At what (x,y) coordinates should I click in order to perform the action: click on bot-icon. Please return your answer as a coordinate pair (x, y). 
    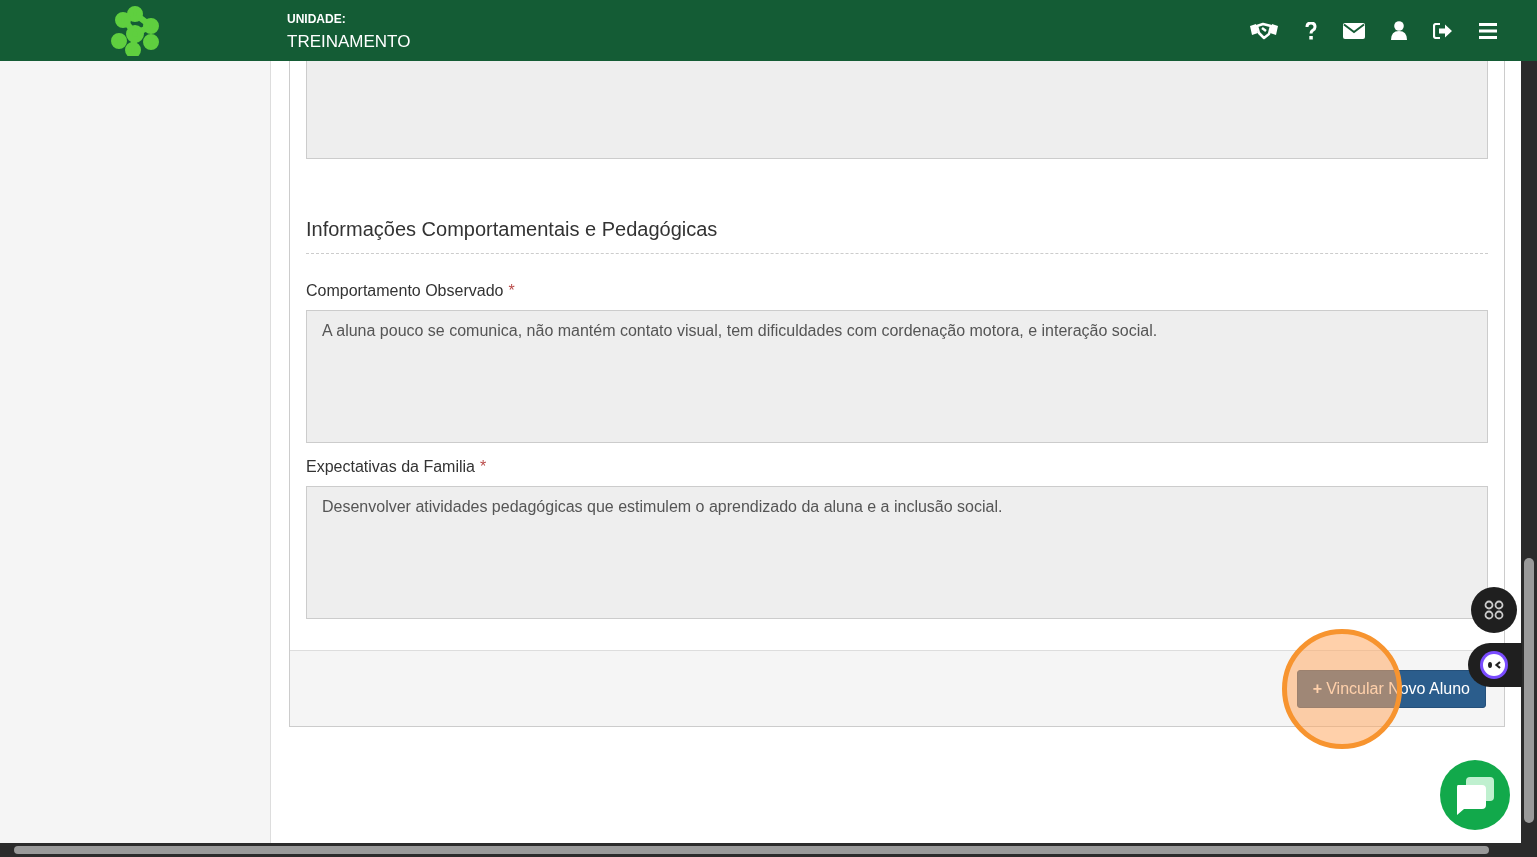
    Looking at the image, I should click on (1494, 665).